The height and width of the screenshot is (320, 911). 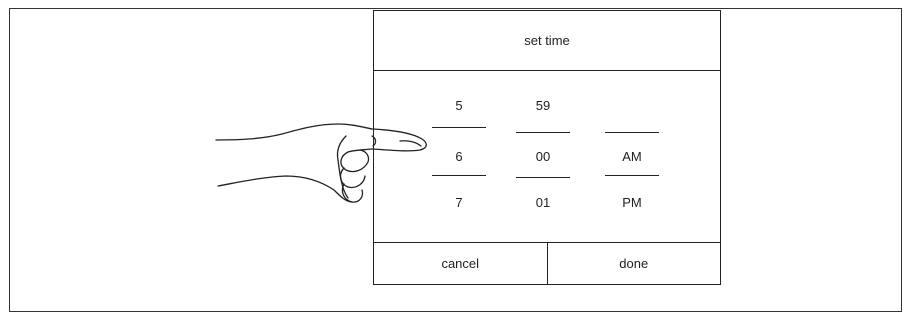 What do you see at coordinates (632, 175) in the screenshot?
I see `period-selection-bottom-line` at bounding box center [632, 175].